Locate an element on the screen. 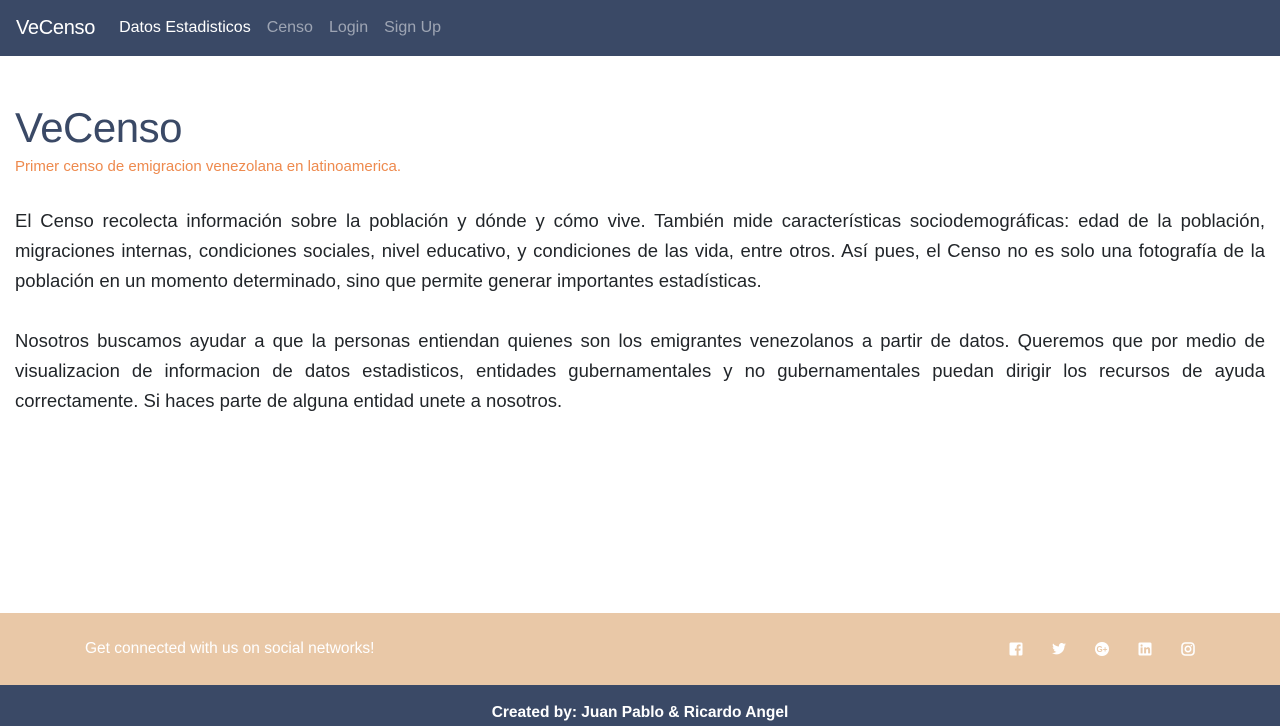 The width and height of the screenshot is (1280, 726). instagram-icon is located at coordinates (1188, 649).